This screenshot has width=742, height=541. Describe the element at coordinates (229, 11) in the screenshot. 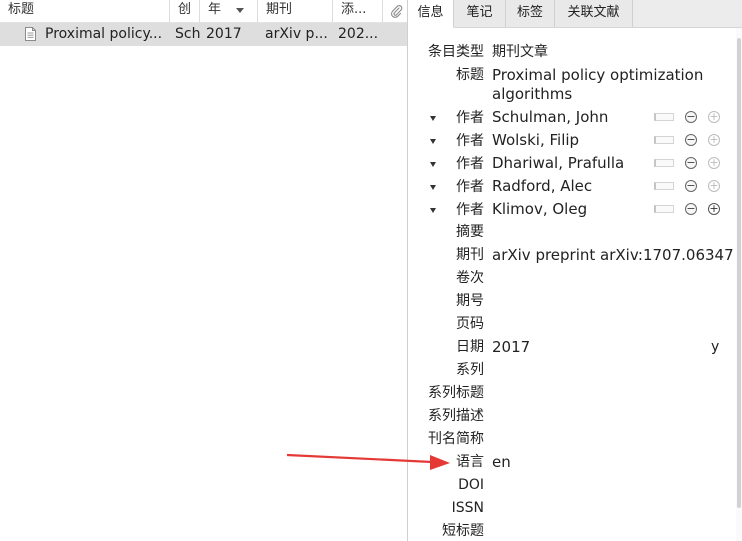

I see `column-header-year: 年` at that location.